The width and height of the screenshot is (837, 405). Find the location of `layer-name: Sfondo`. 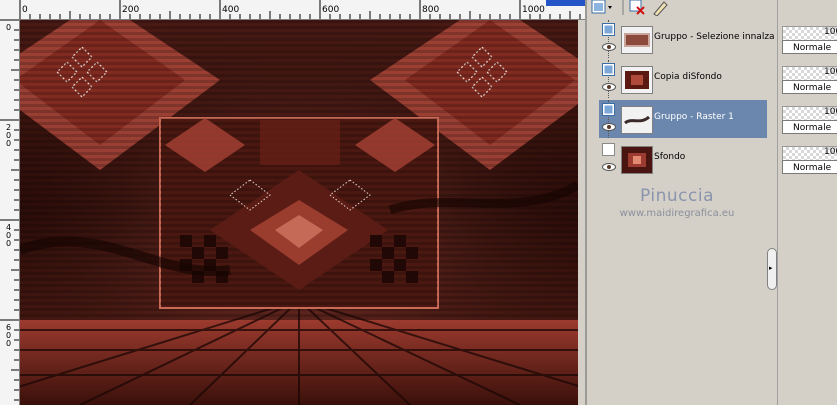

layer-name: Sfondo is located at coordinates (670, 157).